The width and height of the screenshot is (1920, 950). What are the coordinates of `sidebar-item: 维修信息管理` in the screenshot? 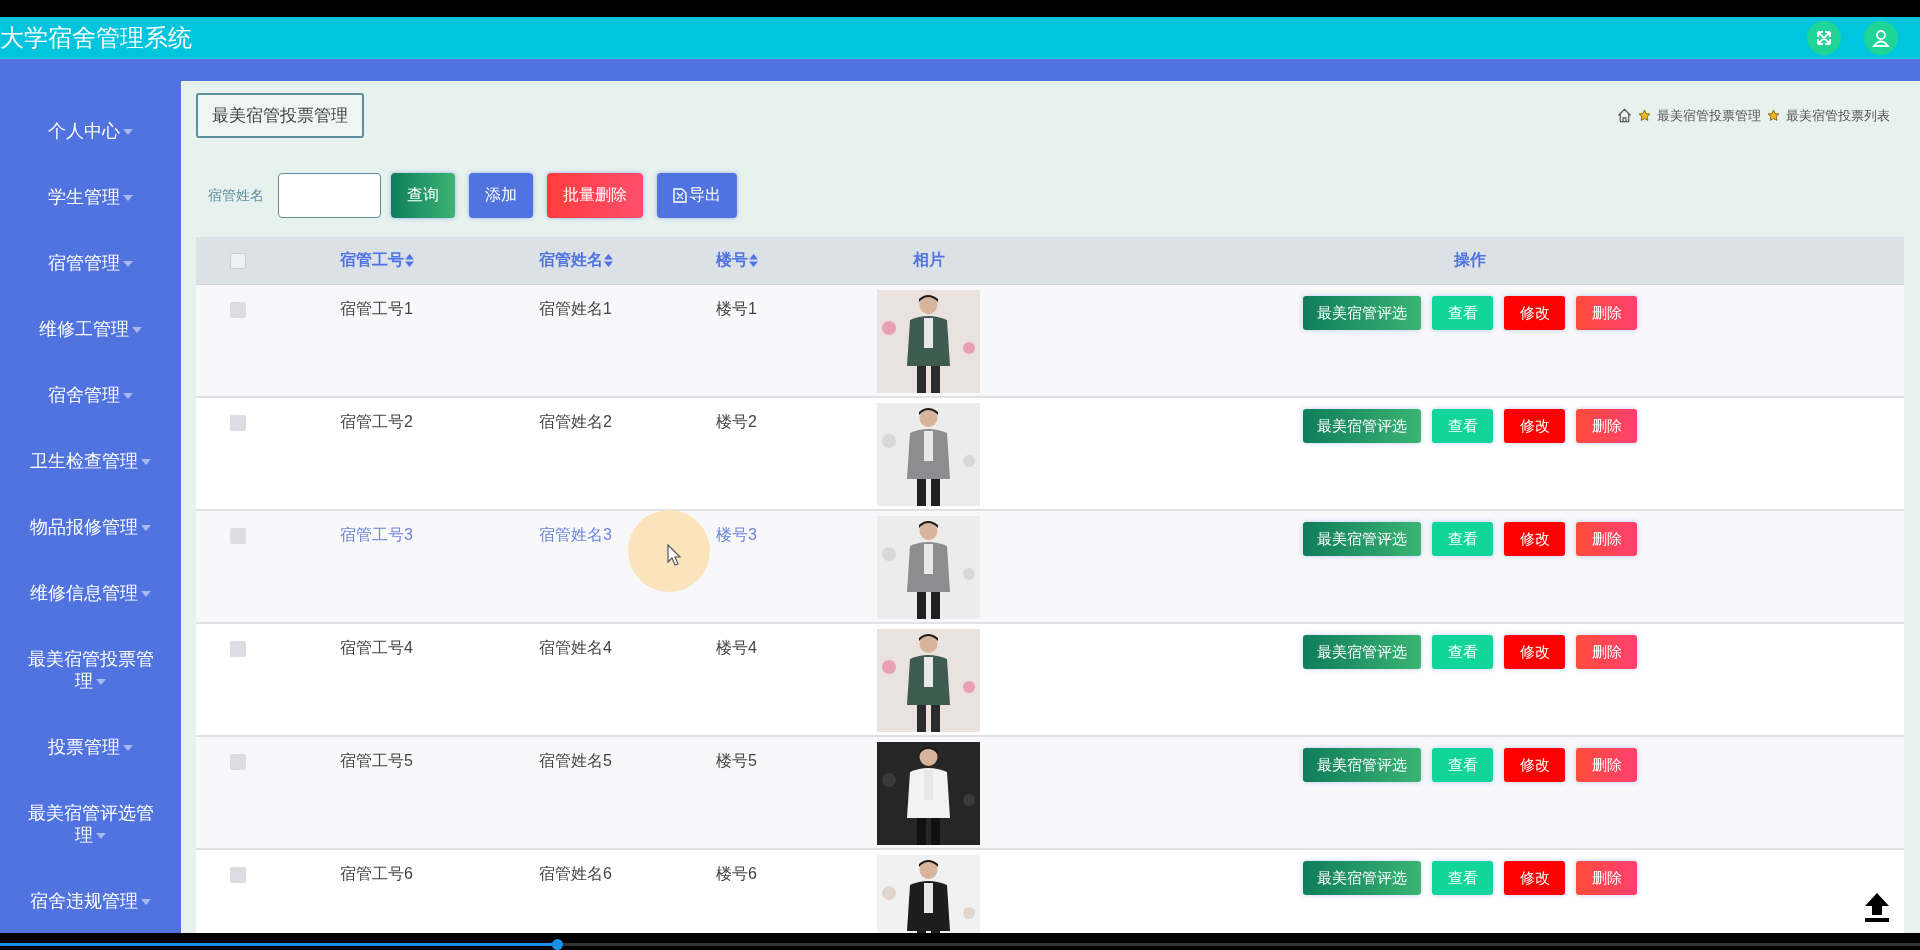 It's located at (90, 593).